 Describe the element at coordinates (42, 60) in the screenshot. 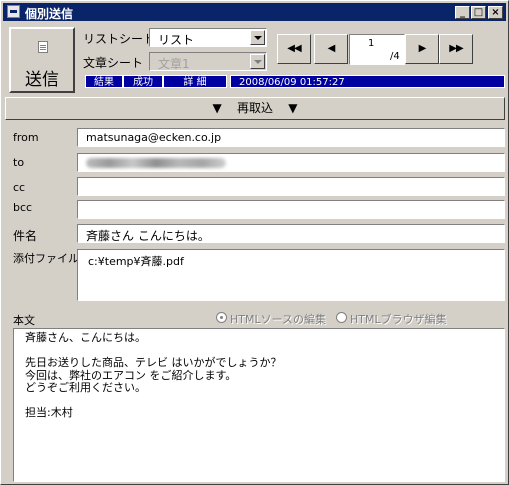

I see `send-button: 送信` at that location.